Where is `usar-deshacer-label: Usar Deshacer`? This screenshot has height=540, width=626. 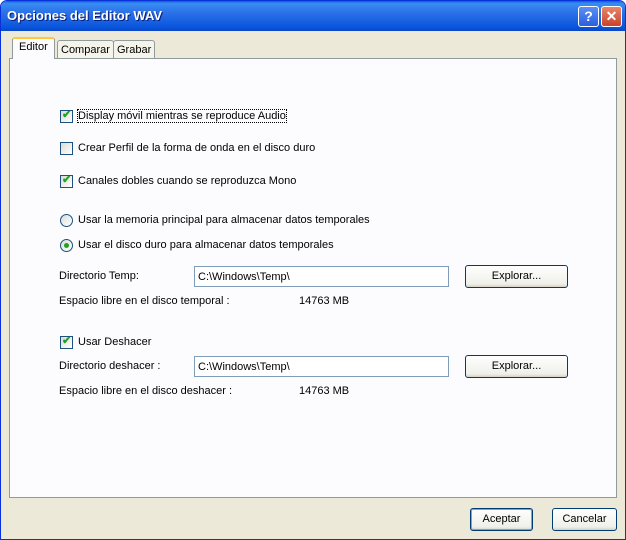
usar-deshacer-label: Usar Deshacer is located at coordinates (114, 342).